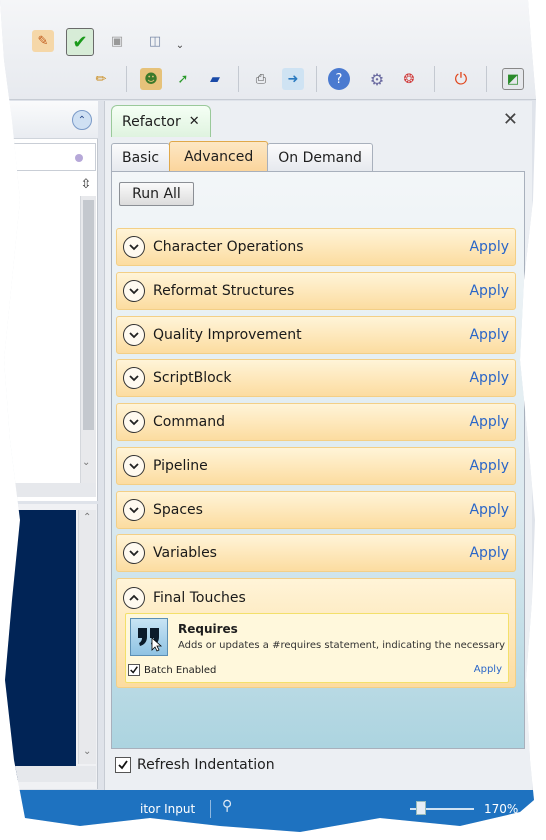 The height and width of the screenshot is (840, 546). What do you see at coordinates (316, 466) in the screenshot?
I see `group-pipeline: Pipeline Apply` at bounding box center [316, 466].